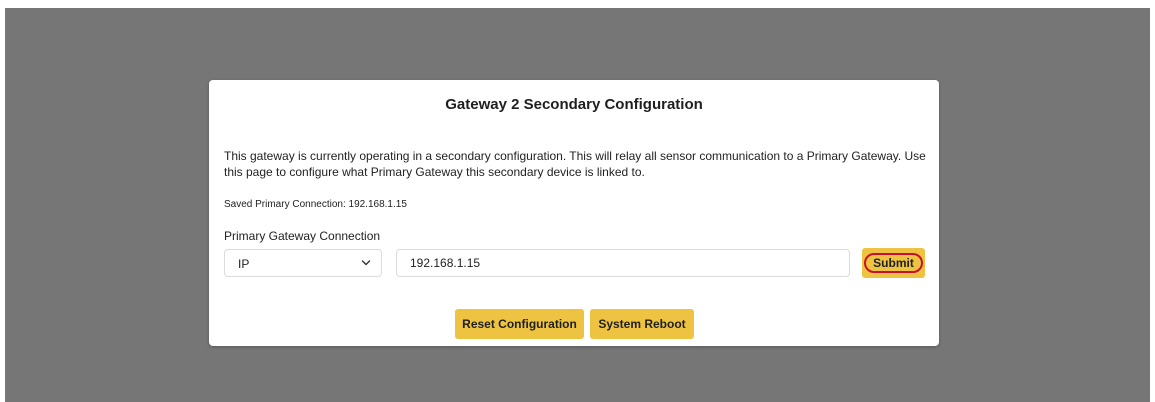  Describe the element at coordinates (574, 104) in the screenshot. I see `dialog-title: Gateway 2 Secondary Configuration` at that location.